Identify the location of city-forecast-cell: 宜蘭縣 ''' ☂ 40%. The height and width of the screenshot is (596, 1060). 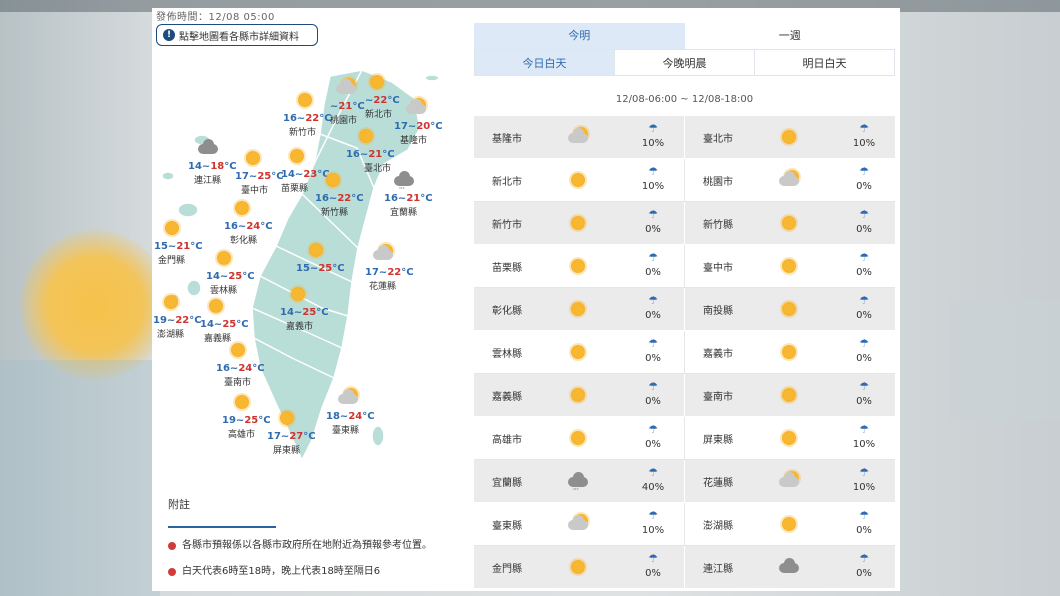
(579, 481).